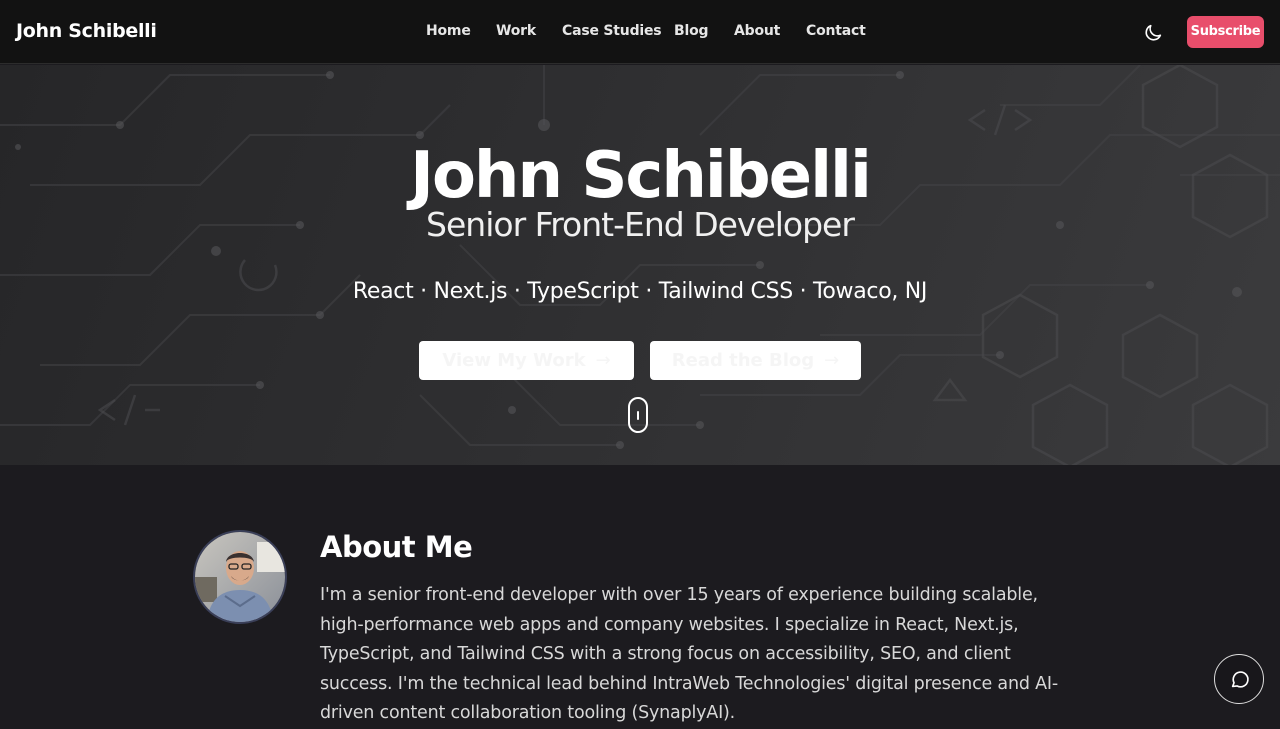  I want to click on brand-logo: John Schibelli, so click(86, 31).